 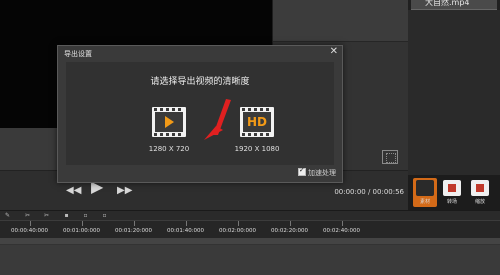 I want to click on ruler-tick-label: 00:02:40:000, so click(x=342, y=231).